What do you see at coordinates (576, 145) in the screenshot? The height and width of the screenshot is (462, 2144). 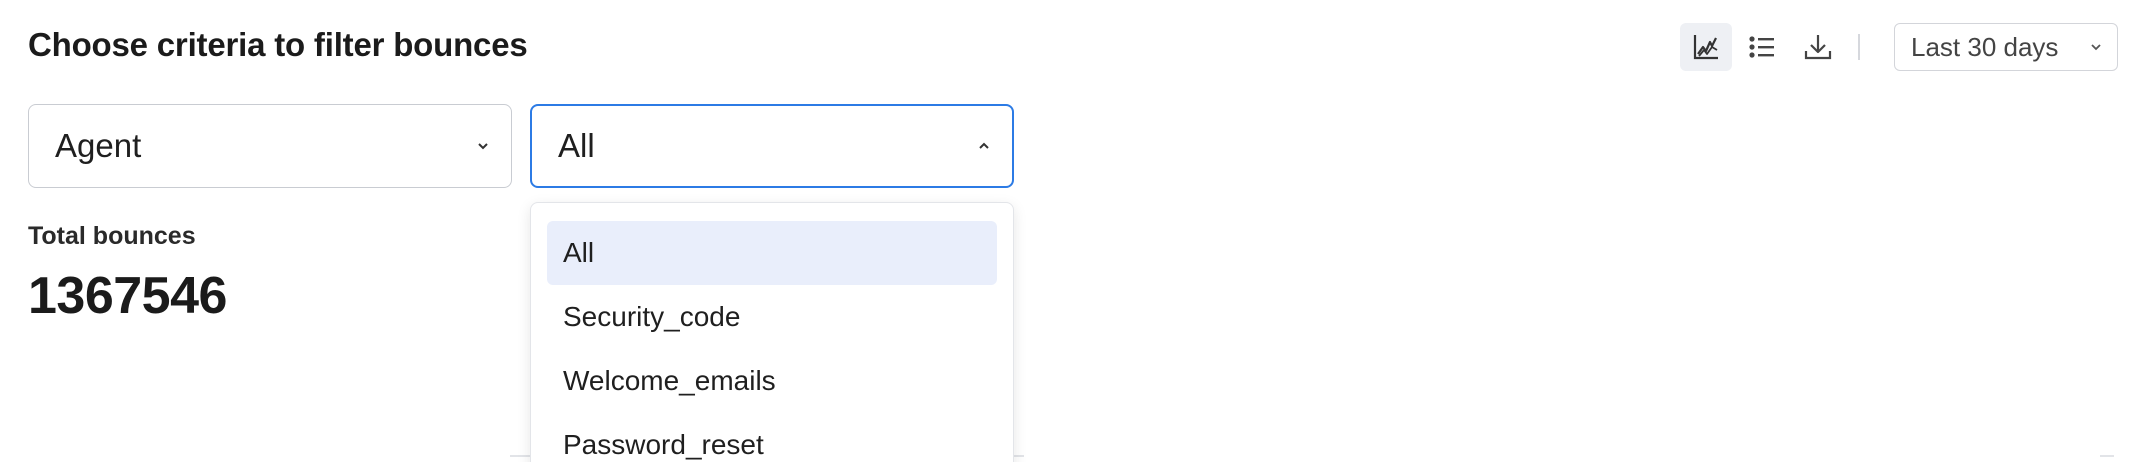 I see `value-select-label: All` at bounding box center [576, 145].